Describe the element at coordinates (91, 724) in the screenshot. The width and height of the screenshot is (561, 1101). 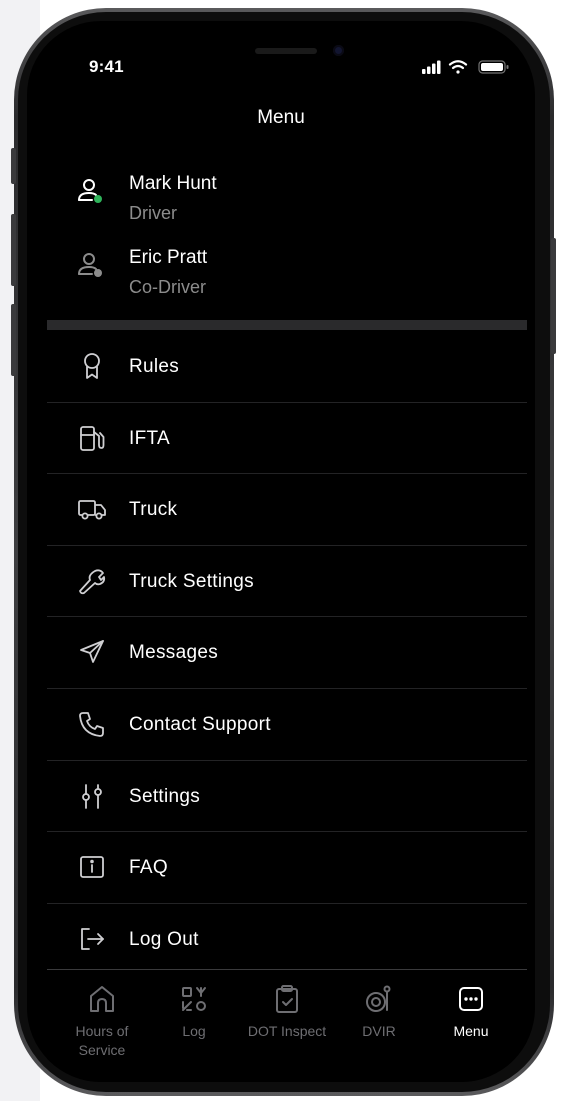
I see `phone-icon` at that location.